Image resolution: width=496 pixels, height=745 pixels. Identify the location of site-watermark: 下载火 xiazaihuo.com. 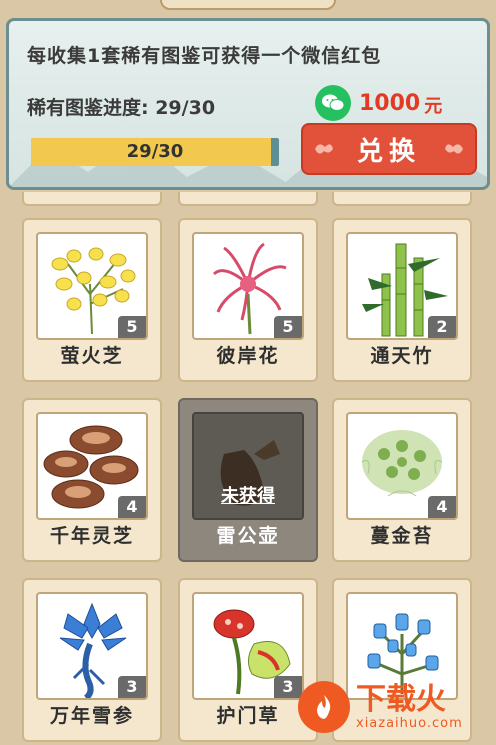
(396, 707).